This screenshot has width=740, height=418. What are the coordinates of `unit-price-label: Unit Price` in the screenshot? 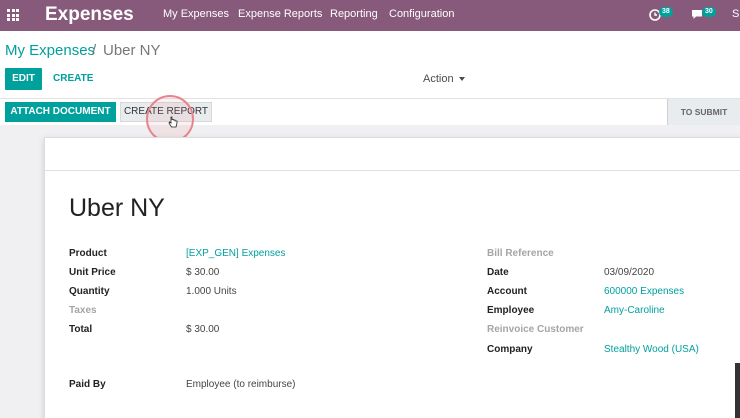 It's located at (92, 272).